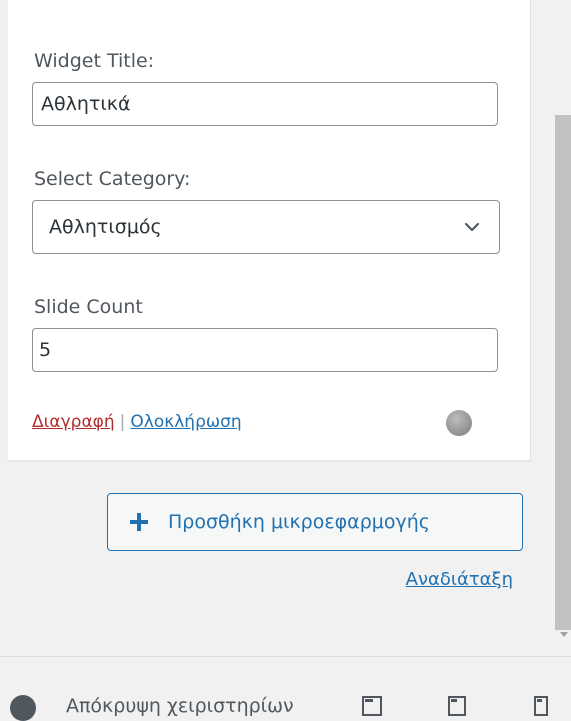 This screenshot has height=721, width=571. What do you see at coordinates (299, 522) in the screenshot?
I see `add-widget-label: Προσθήκη μικροεφαρμογής` at bounding box center [299, 522].